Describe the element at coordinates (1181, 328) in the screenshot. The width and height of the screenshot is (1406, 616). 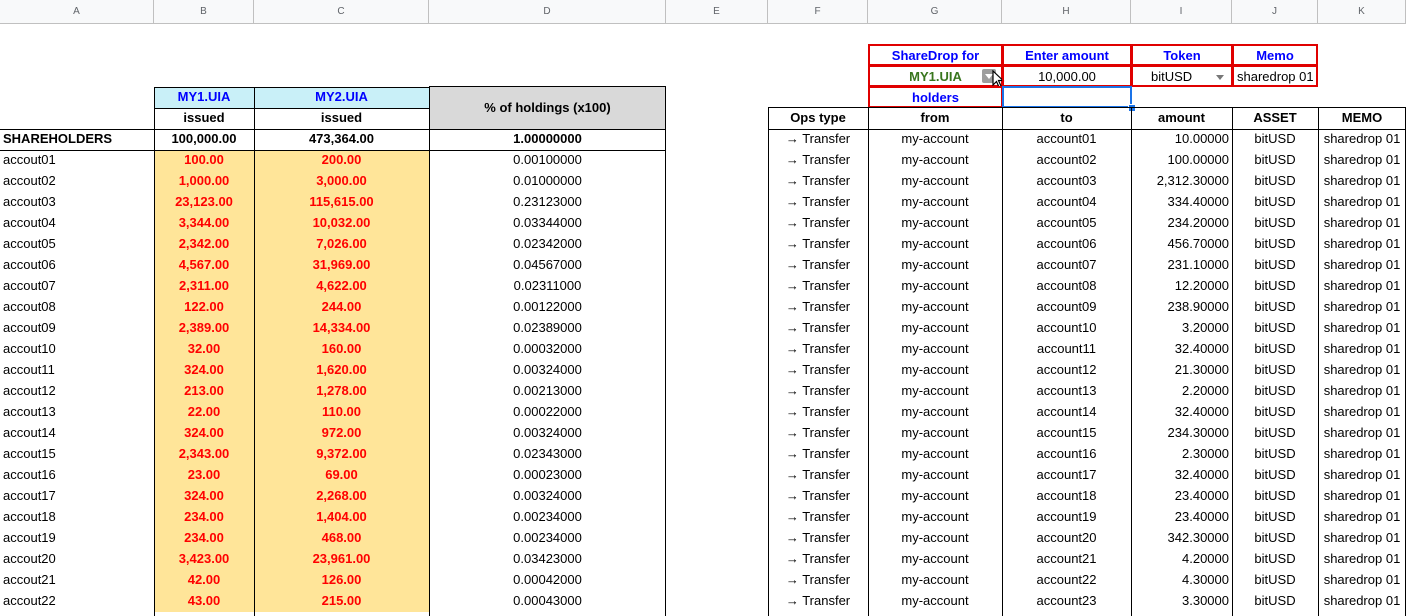
I see `amount-cell: 3.20000` at that location.